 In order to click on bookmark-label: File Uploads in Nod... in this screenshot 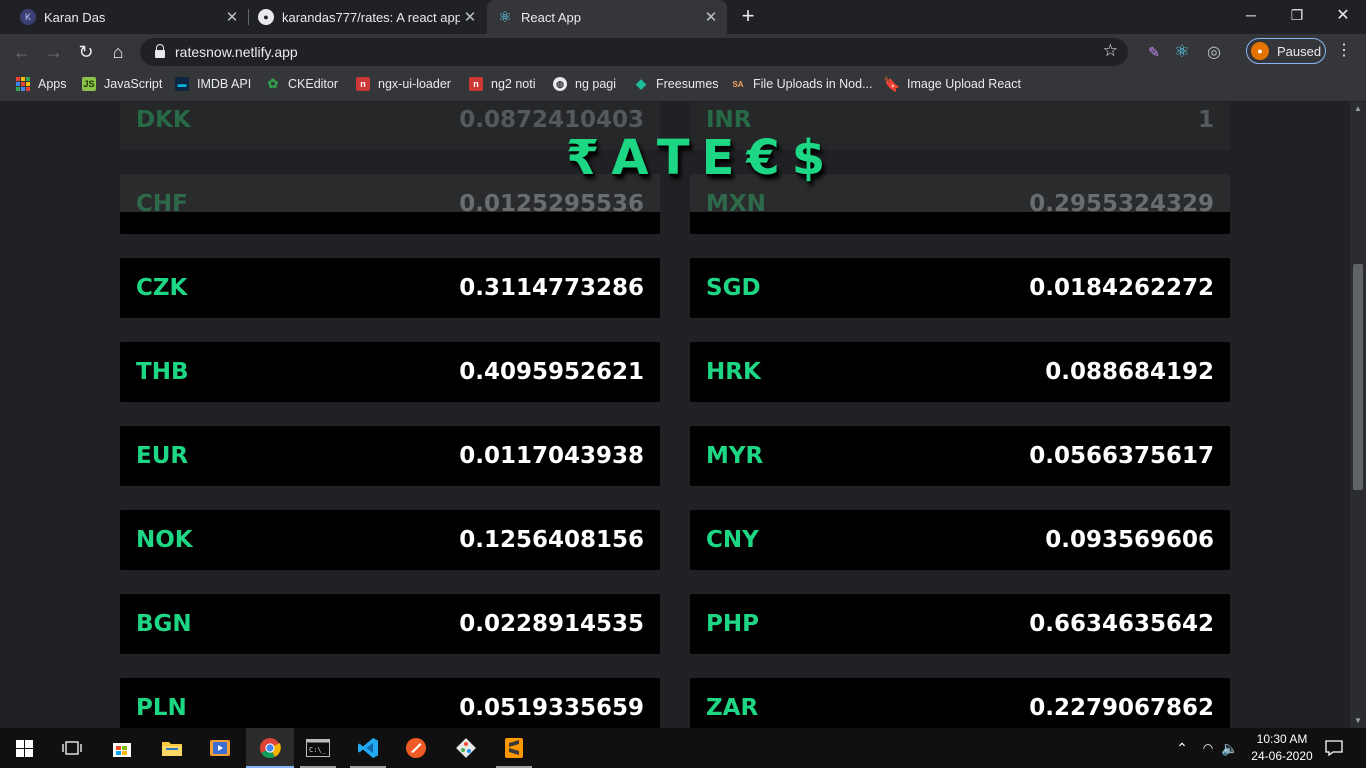, I will do `click(813, 84)`.